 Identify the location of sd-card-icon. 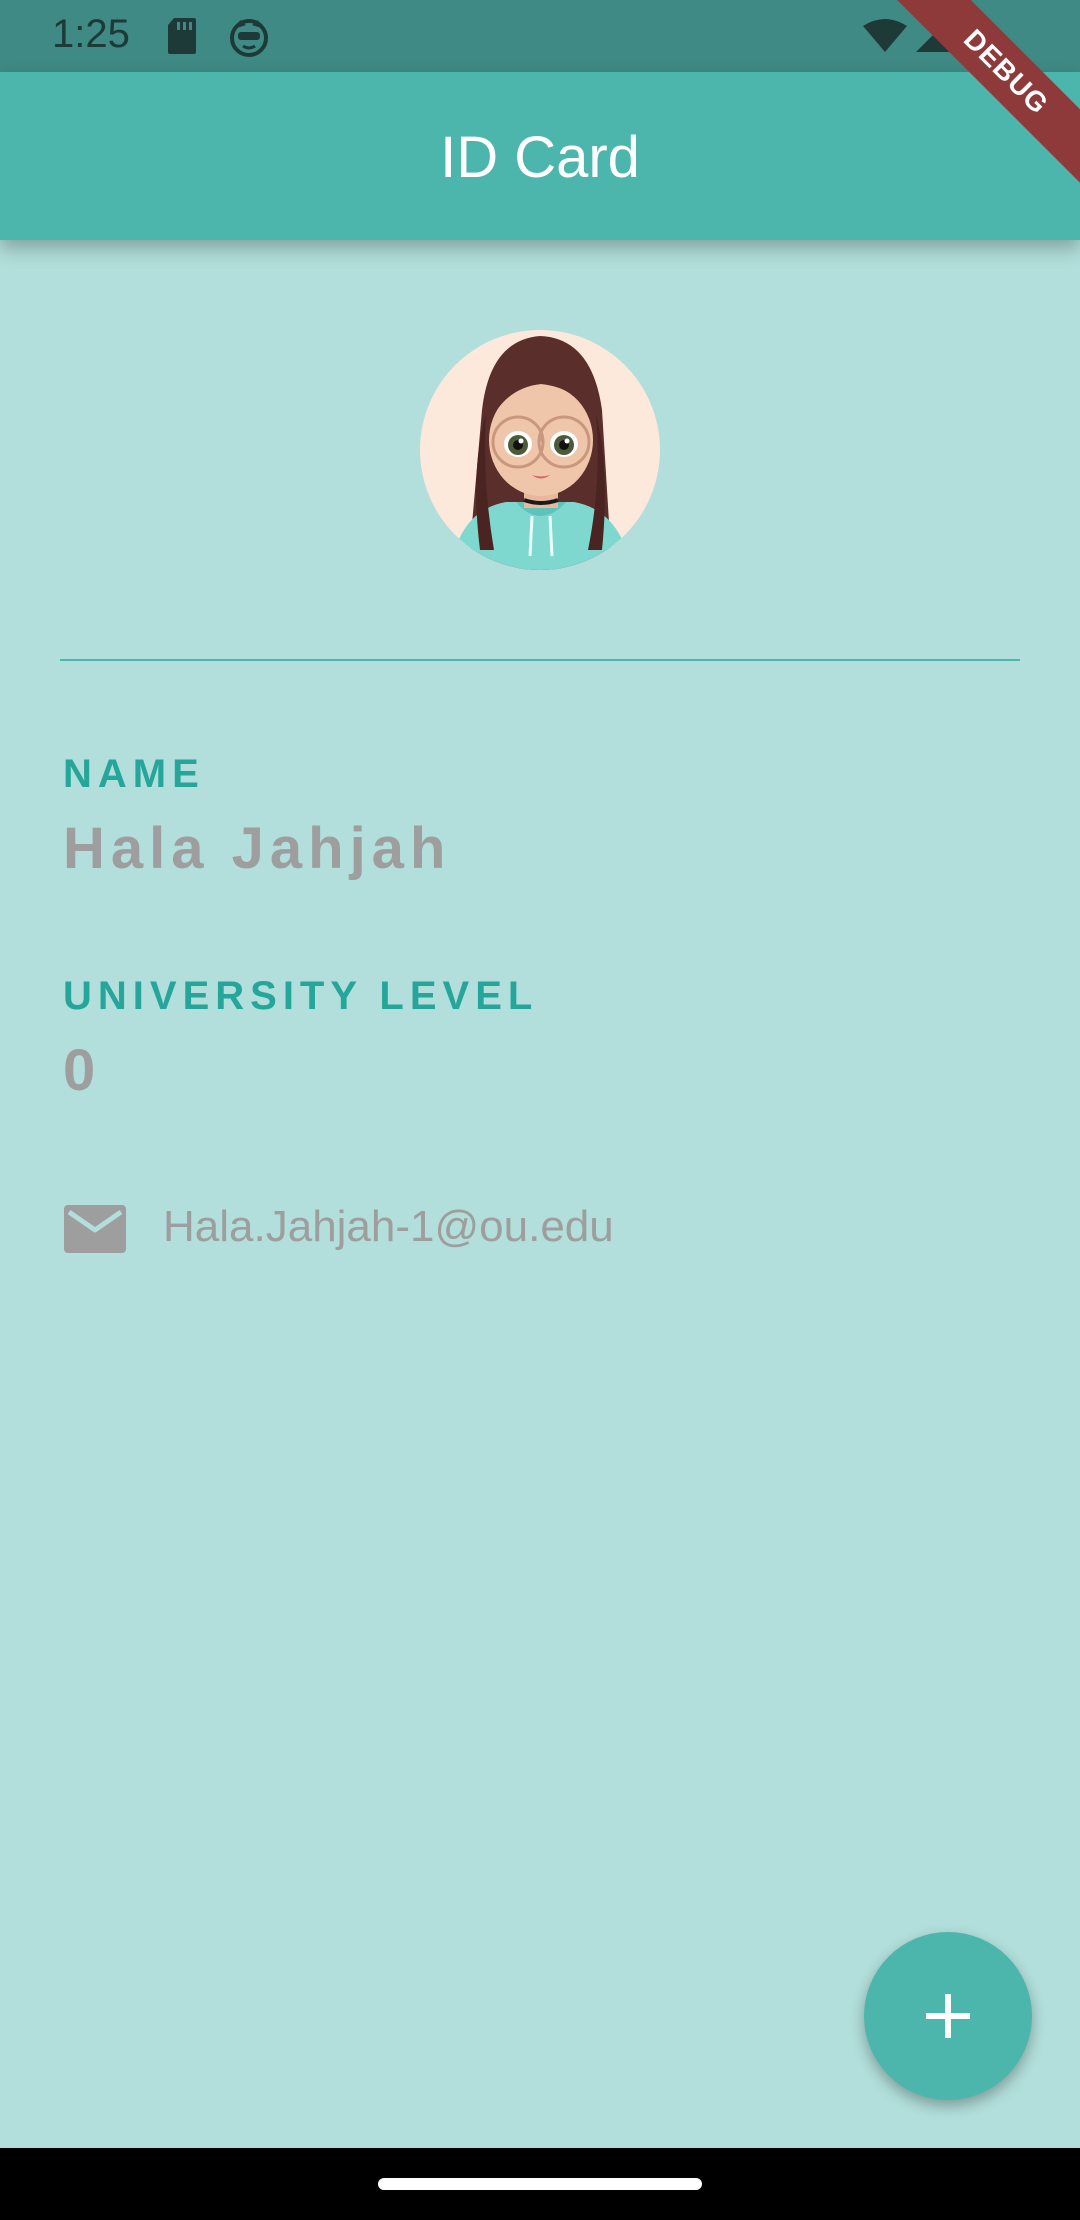
(182, 38).